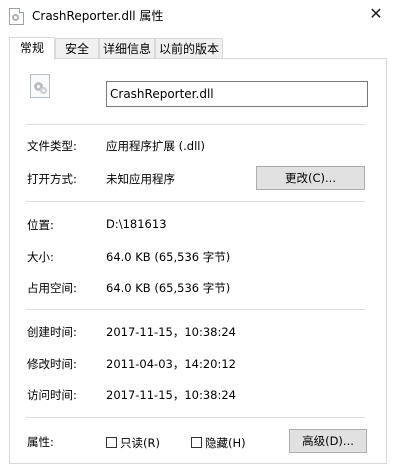 Image resolution: width=396 pixels, height=464 pixels. I want to click on accessed-label: 访问时间:, so click(52, 395).